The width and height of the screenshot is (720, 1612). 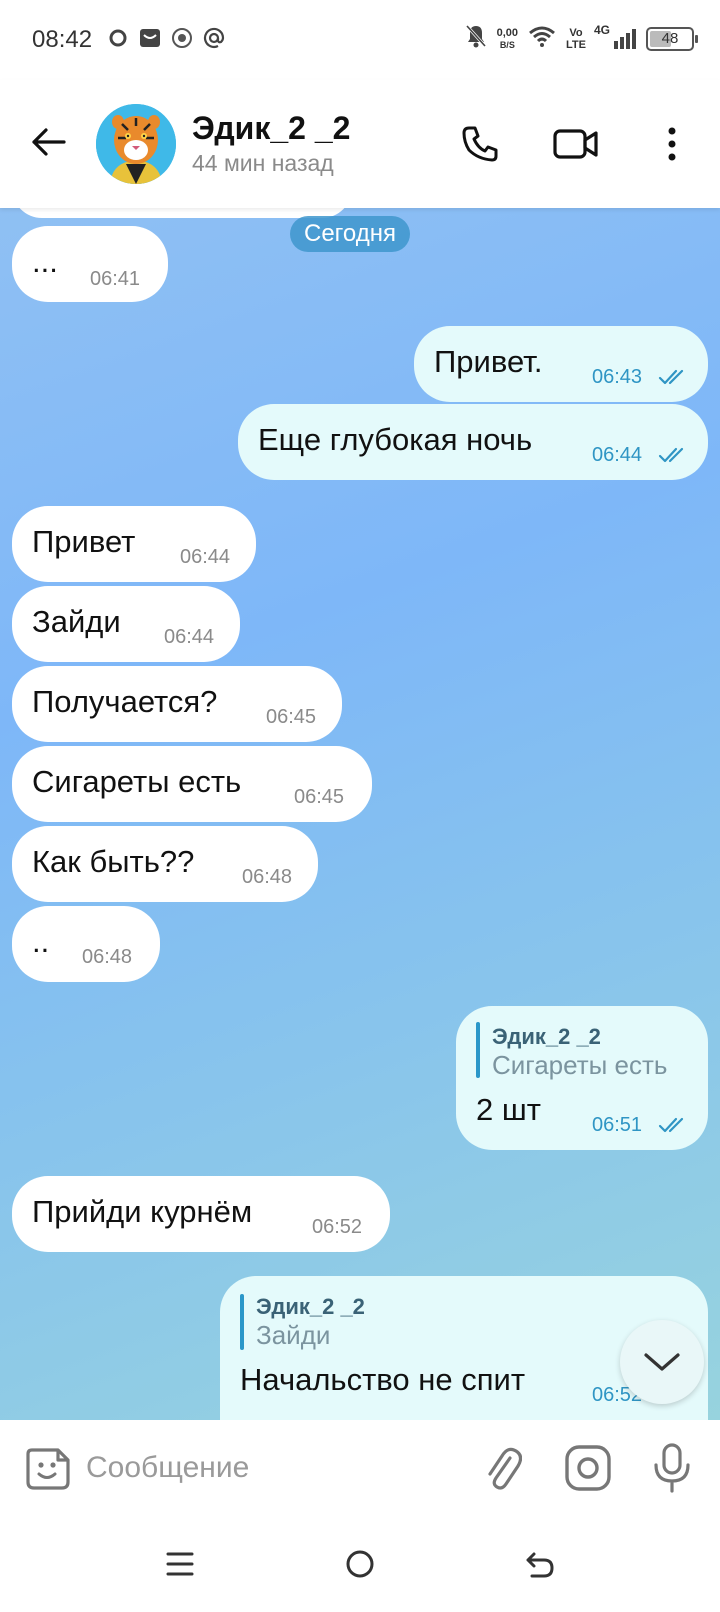 What do you see at coordinates (507, 32) in the screenshot?
I see `net-speed-value: 0,00` at bounding box center [507, 32].